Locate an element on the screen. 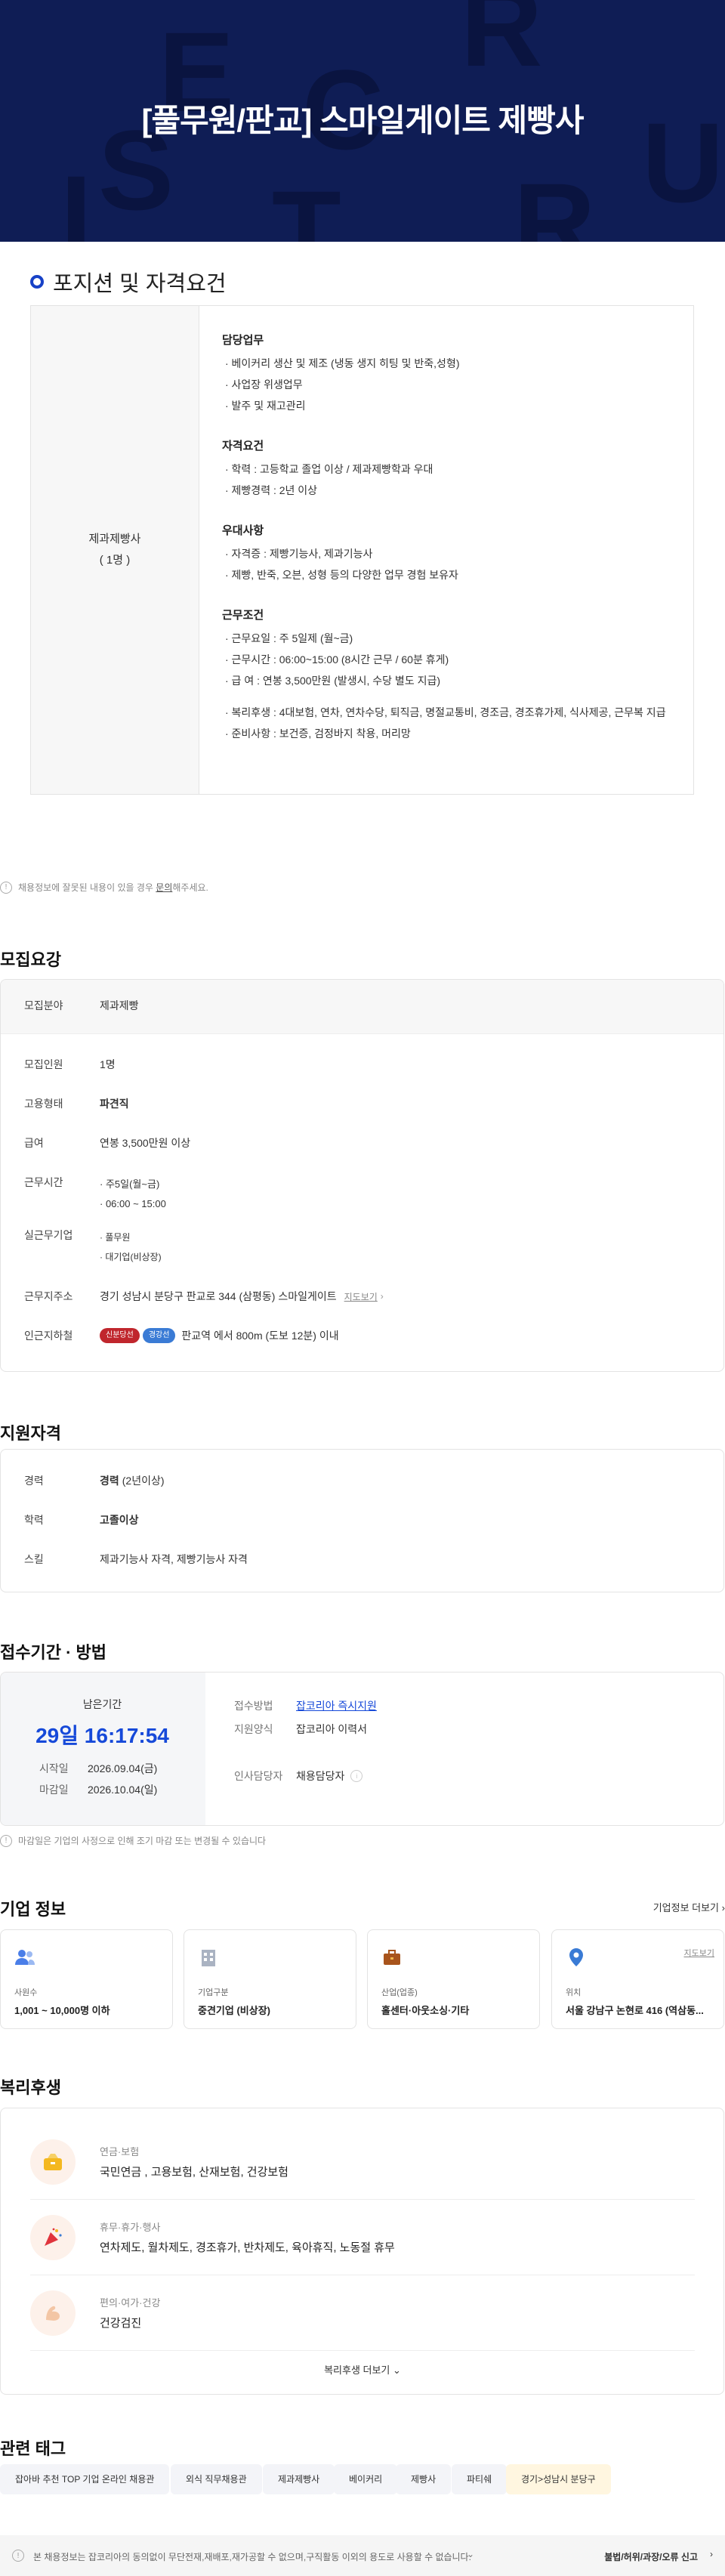  benefit-item: 연금·보험 국민연금 , 고용보험, 산재보험, 건강보험 is located at coordinates (362, 2162).